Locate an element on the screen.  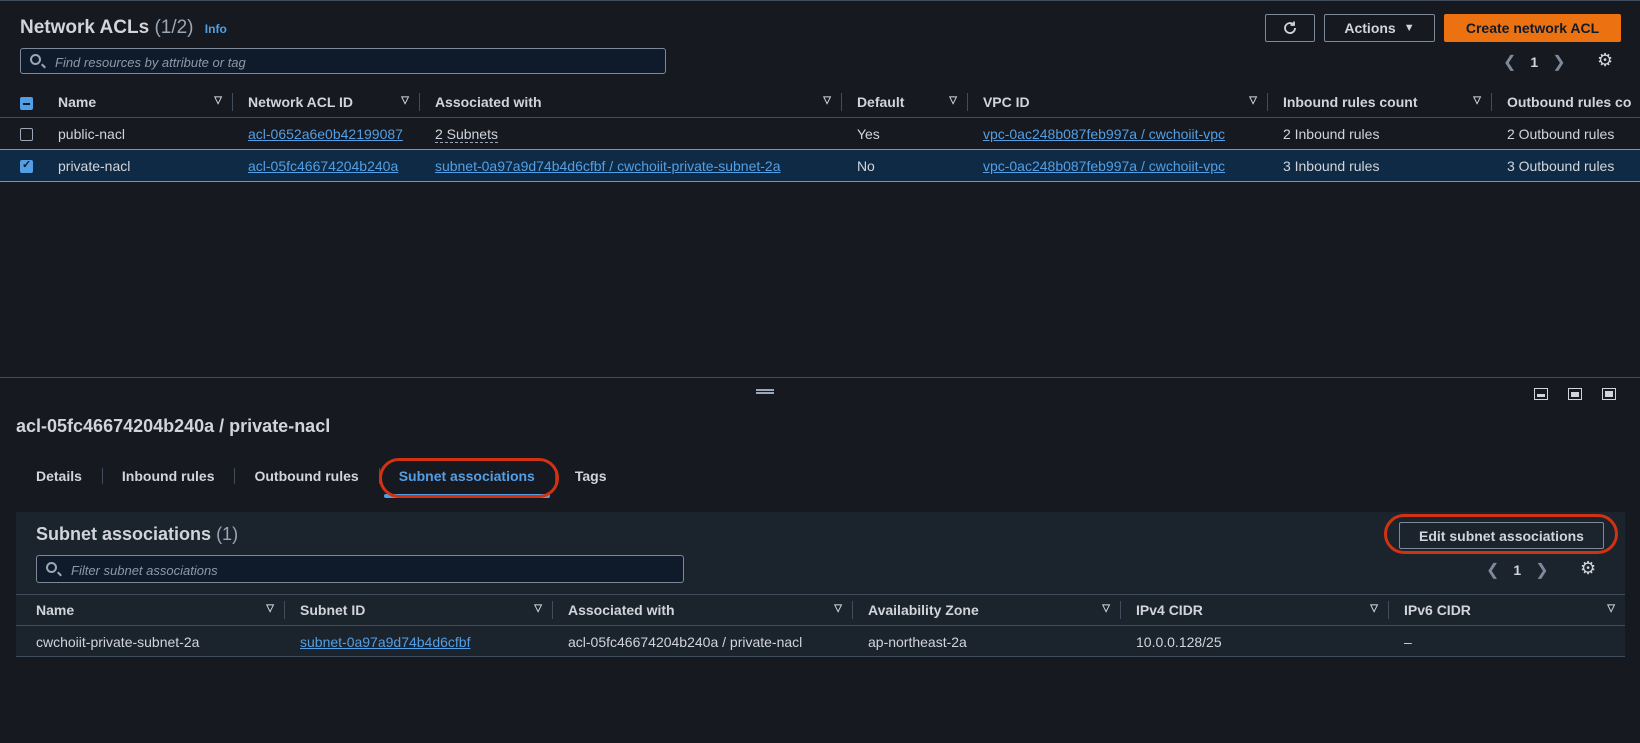
row-inbound: 3 Inbound rules is located at coordinates (1378, 165).